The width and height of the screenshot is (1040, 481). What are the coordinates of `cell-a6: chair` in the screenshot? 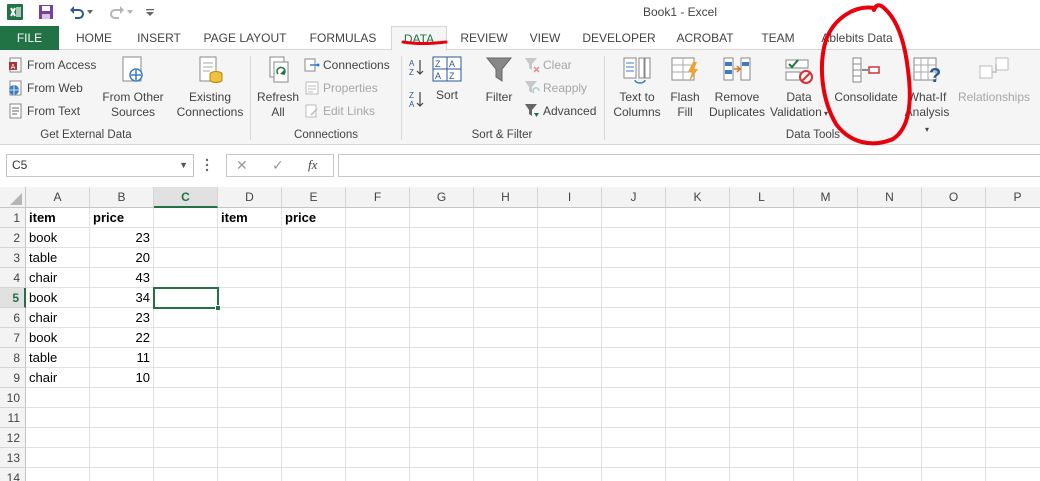 It's located at (58, 318).